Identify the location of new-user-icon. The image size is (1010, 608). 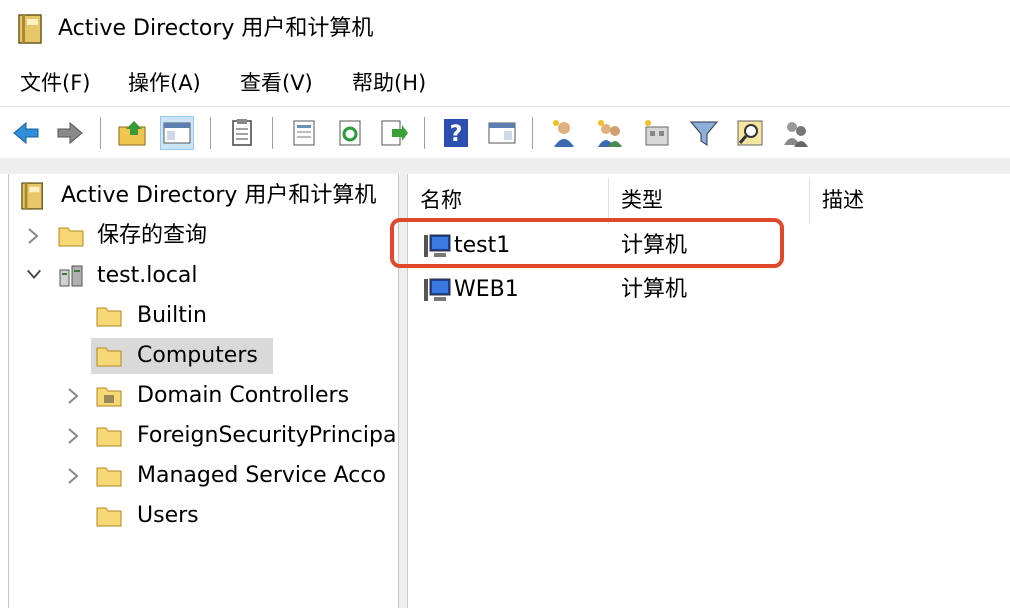
(564, 133).